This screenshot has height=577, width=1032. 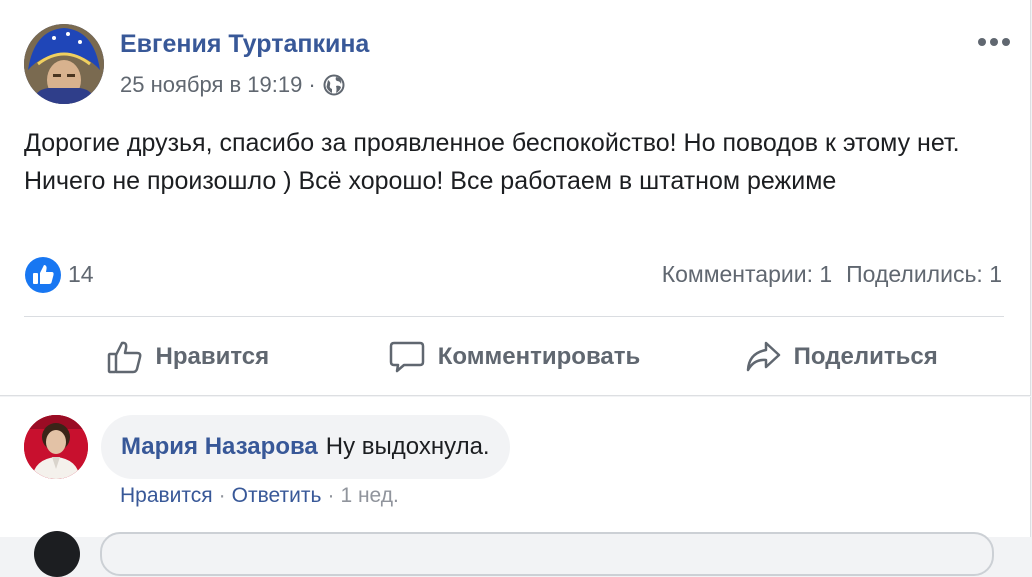 I want to click on author-avatar-image, so click(x=64, y=64).